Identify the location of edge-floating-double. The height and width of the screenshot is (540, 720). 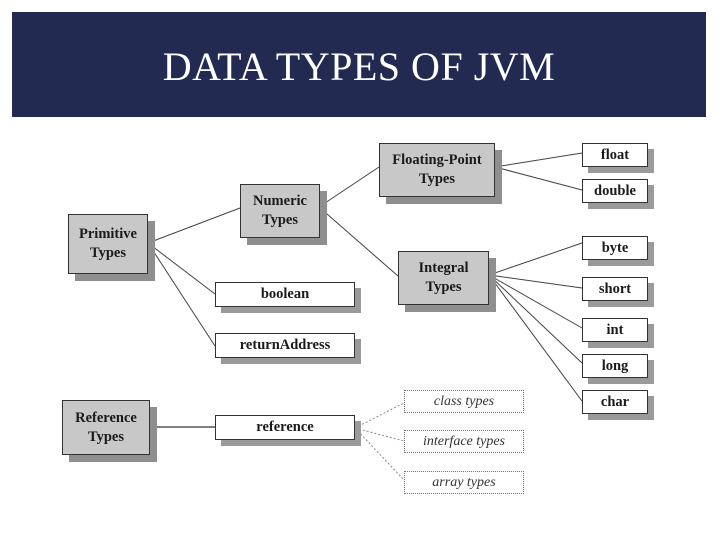
(538, 178).